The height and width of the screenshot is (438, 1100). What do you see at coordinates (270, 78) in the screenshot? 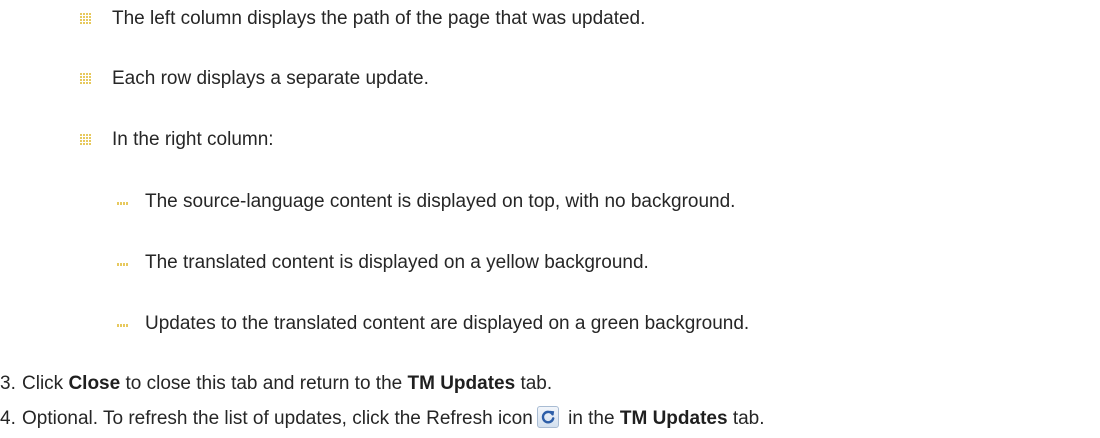
I see `bullet-each-row: Each row displays a separate update.` at bounding box center [270, 78].